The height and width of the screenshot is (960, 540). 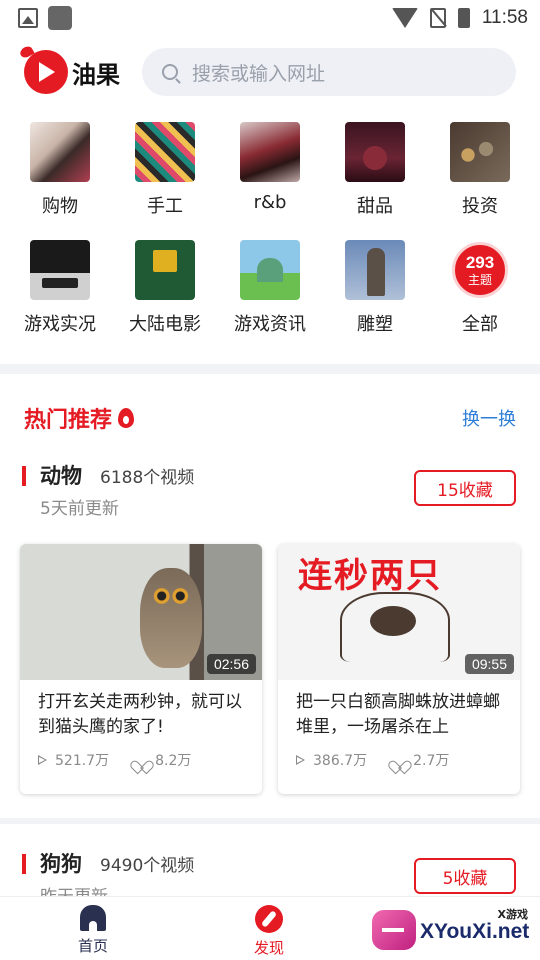 I want to click on like-count: 8.2万, so click(x=173, y=761).